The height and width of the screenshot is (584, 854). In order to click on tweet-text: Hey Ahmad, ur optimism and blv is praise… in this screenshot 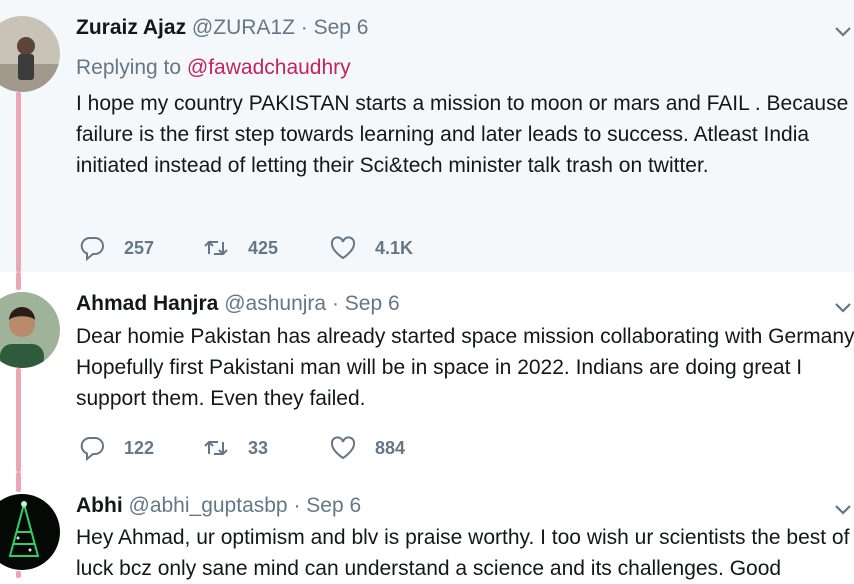, I will do `click(463, 553)`.